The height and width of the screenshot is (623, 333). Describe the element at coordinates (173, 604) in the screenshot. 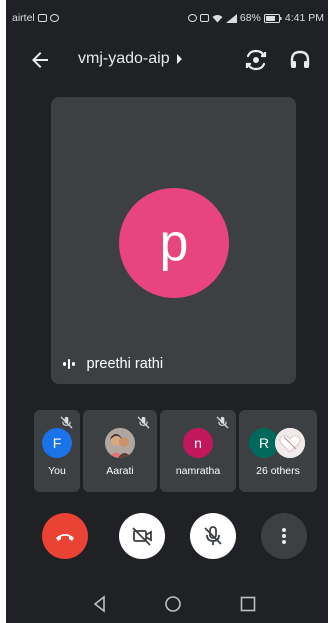

I see `nav-home-icon` at that location.